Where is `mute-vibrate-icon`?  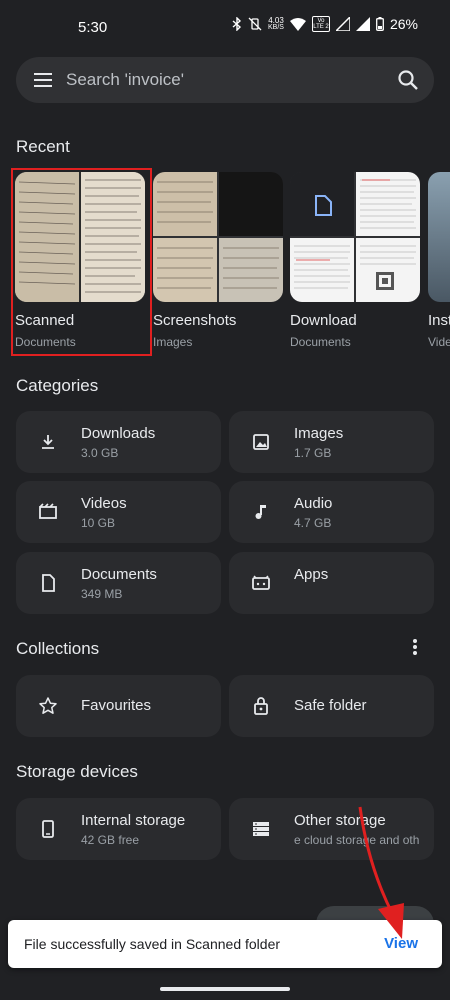
mute-vibrate-icon is located at coordinates (255, 24).